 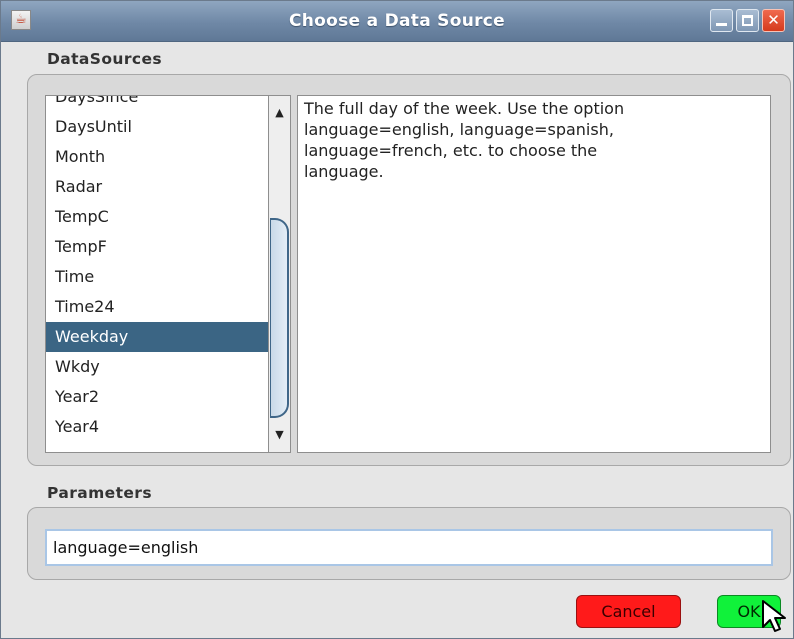 I want to click on datasource-list-item: DaysSince, so click(x=157, y=104).